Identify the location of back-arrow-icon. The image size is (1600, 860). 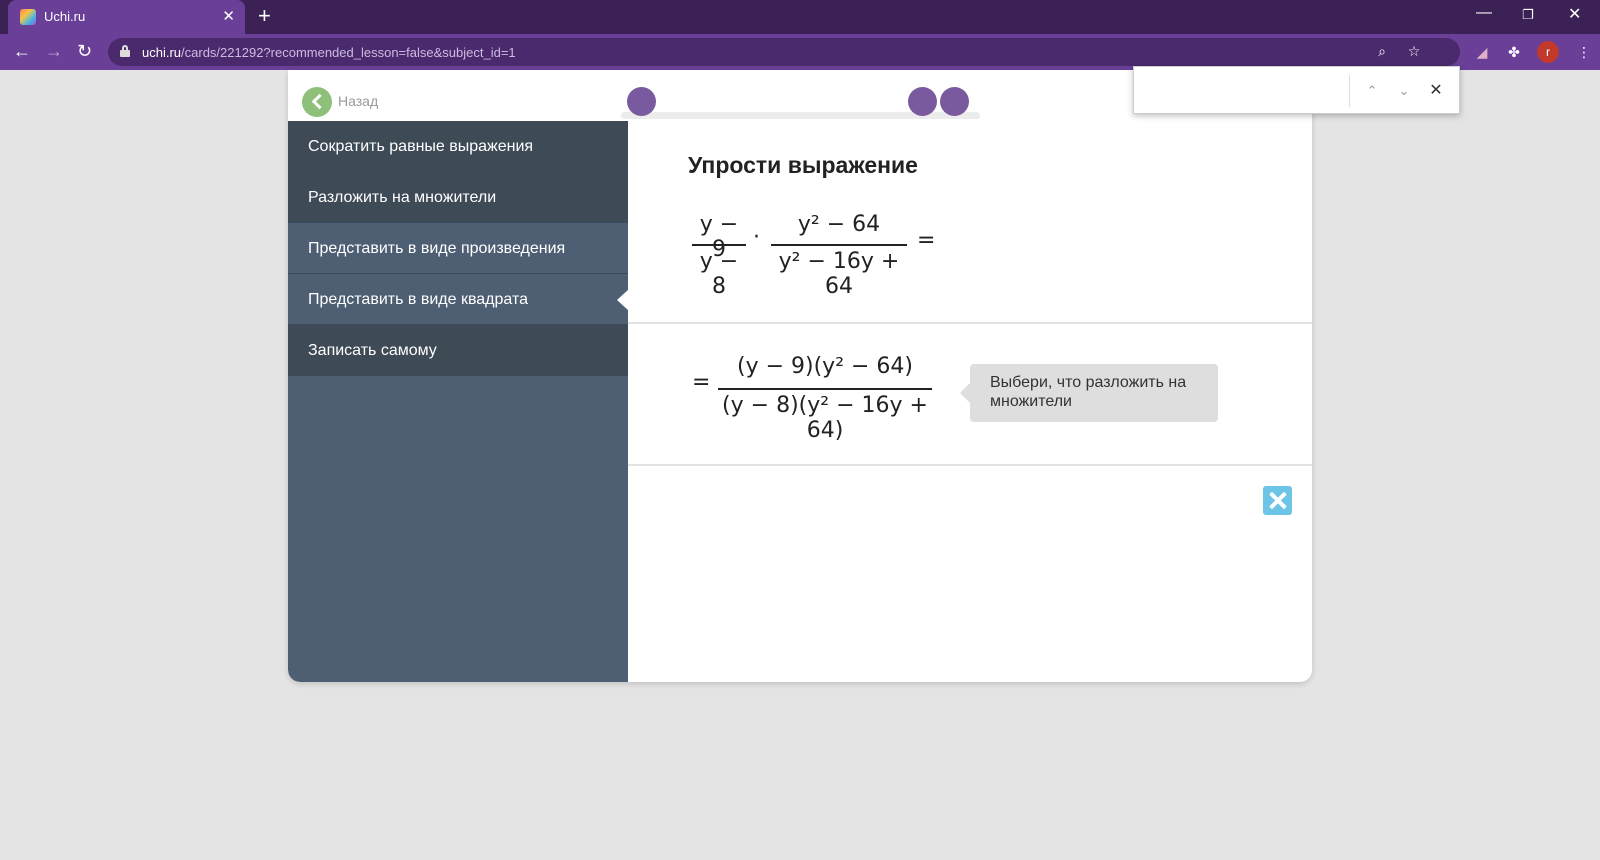
(317, 102).